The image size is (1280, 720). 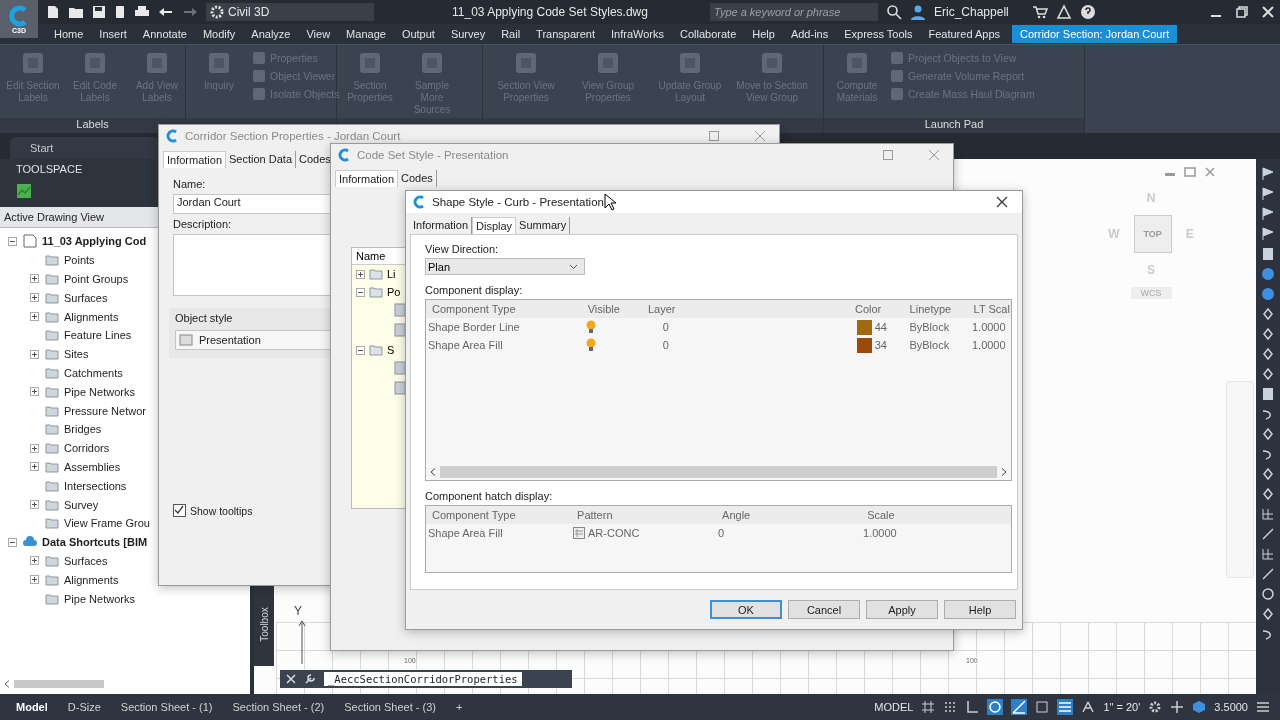 I want to click on column-header: Layer, so click(x=745, y=309).